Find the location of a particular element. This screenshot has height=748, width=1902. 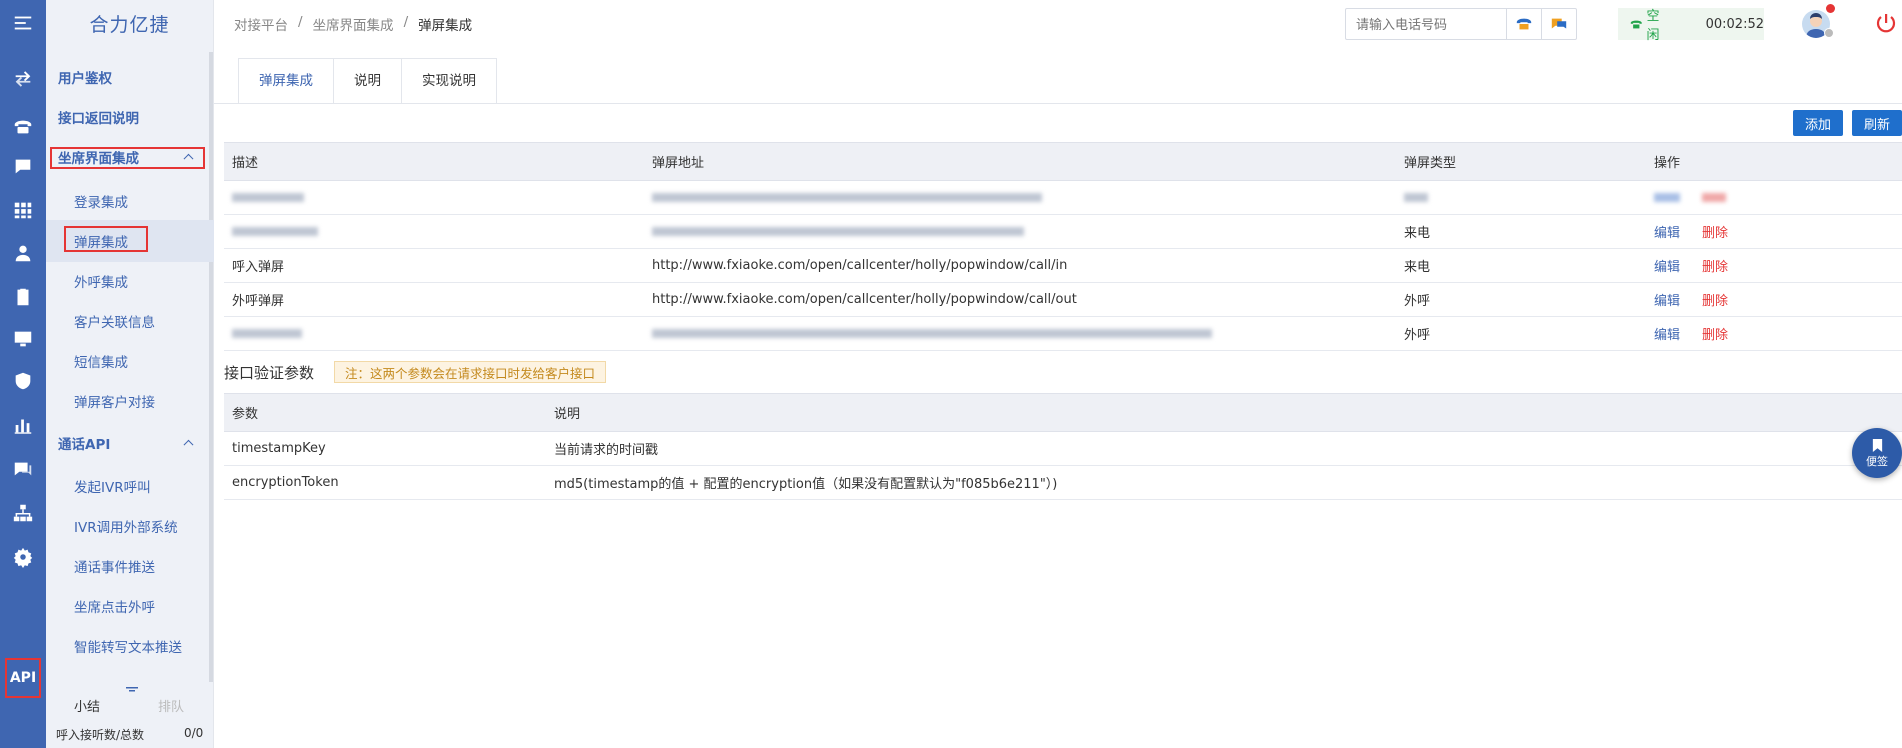

sidebar-item-label: IVR调用外部系统 is located at coordinates (126, 528).